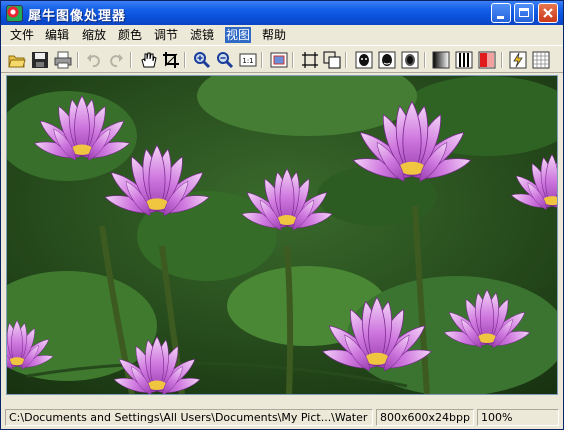 This screenshot has width=564, height=430. I want to click on zoom-out-icon, so click(225, 60).